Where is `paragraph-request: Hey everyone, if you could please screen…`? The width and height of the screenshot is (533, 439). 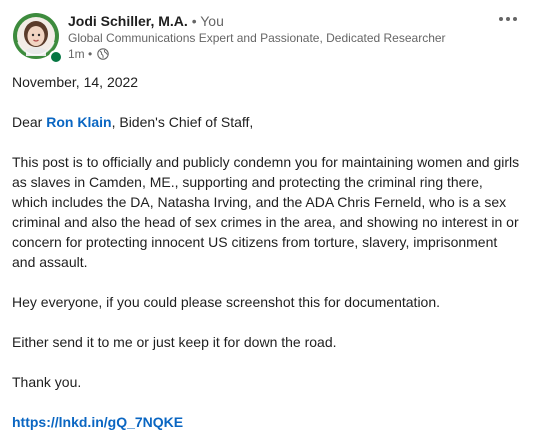
paragraph-request: Hey everyone, if you could please screen… is located at coordinates (226, 302).